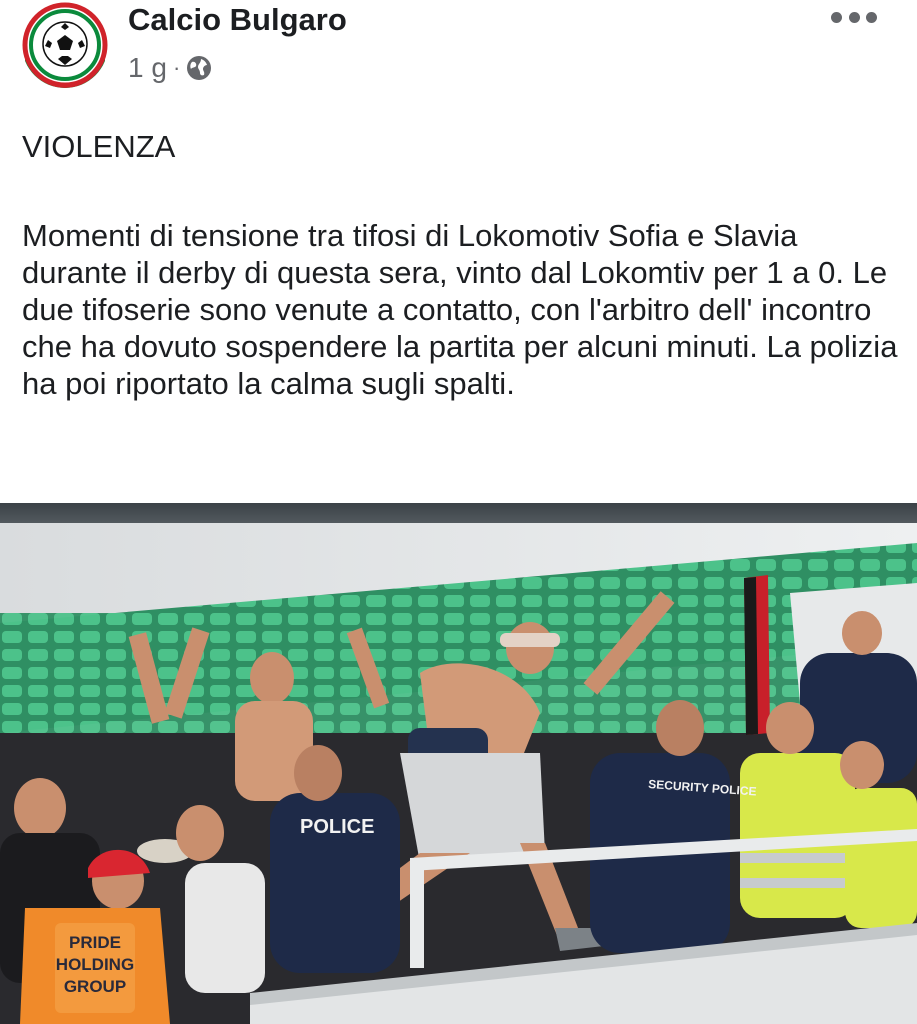 The height and width of the screenshot is (1024, 917). I want to click on more-options-button, so click(854, 17).